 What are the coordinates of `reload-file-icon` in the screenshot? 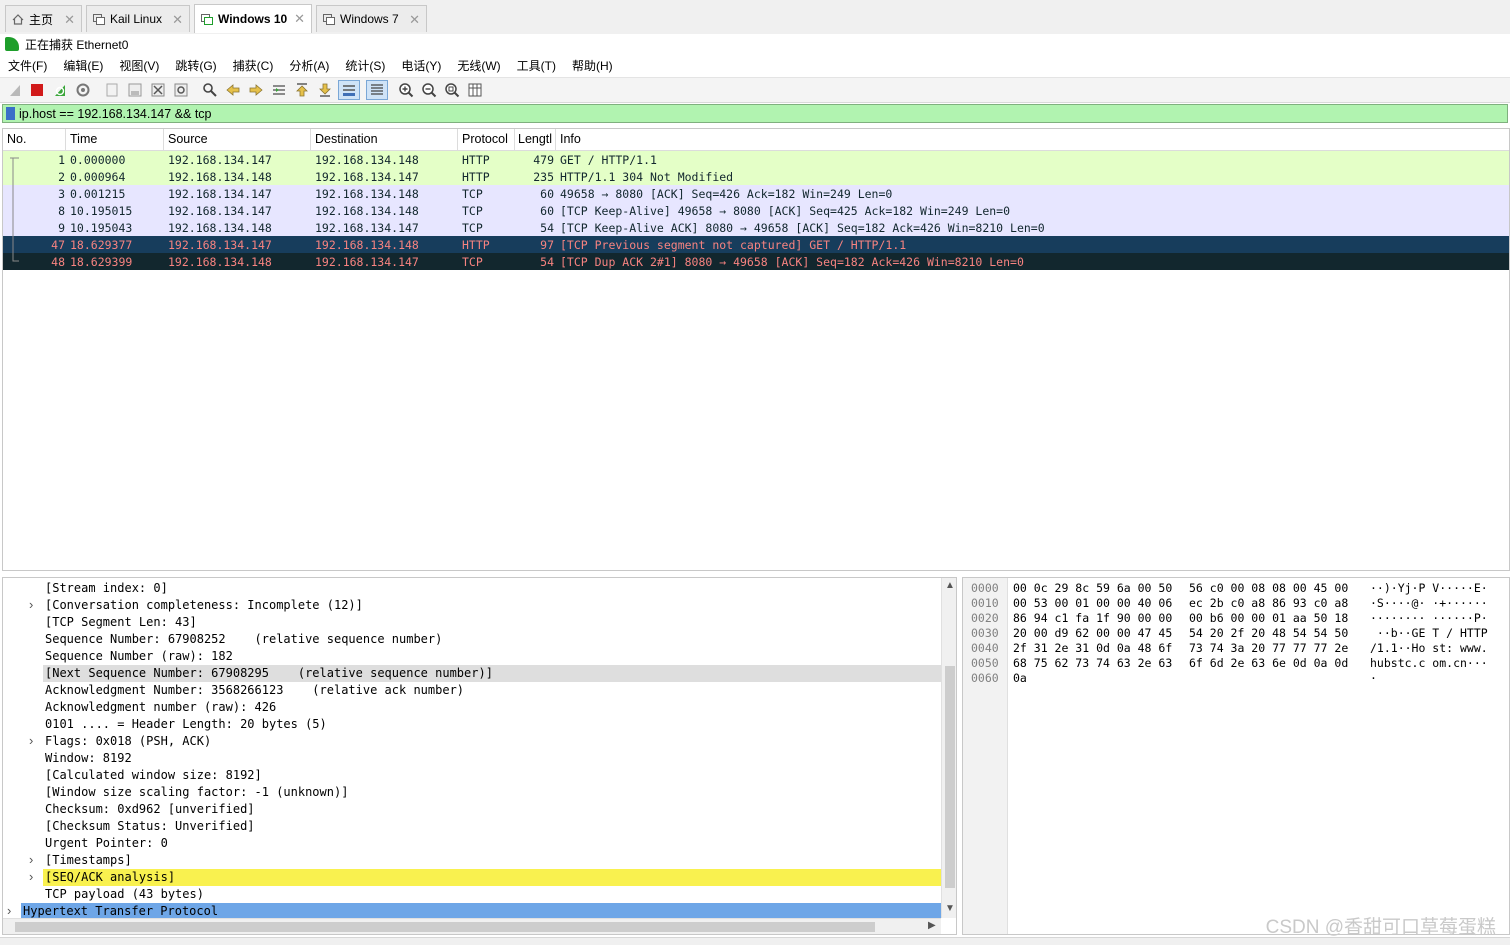 It's located at (181, 90).